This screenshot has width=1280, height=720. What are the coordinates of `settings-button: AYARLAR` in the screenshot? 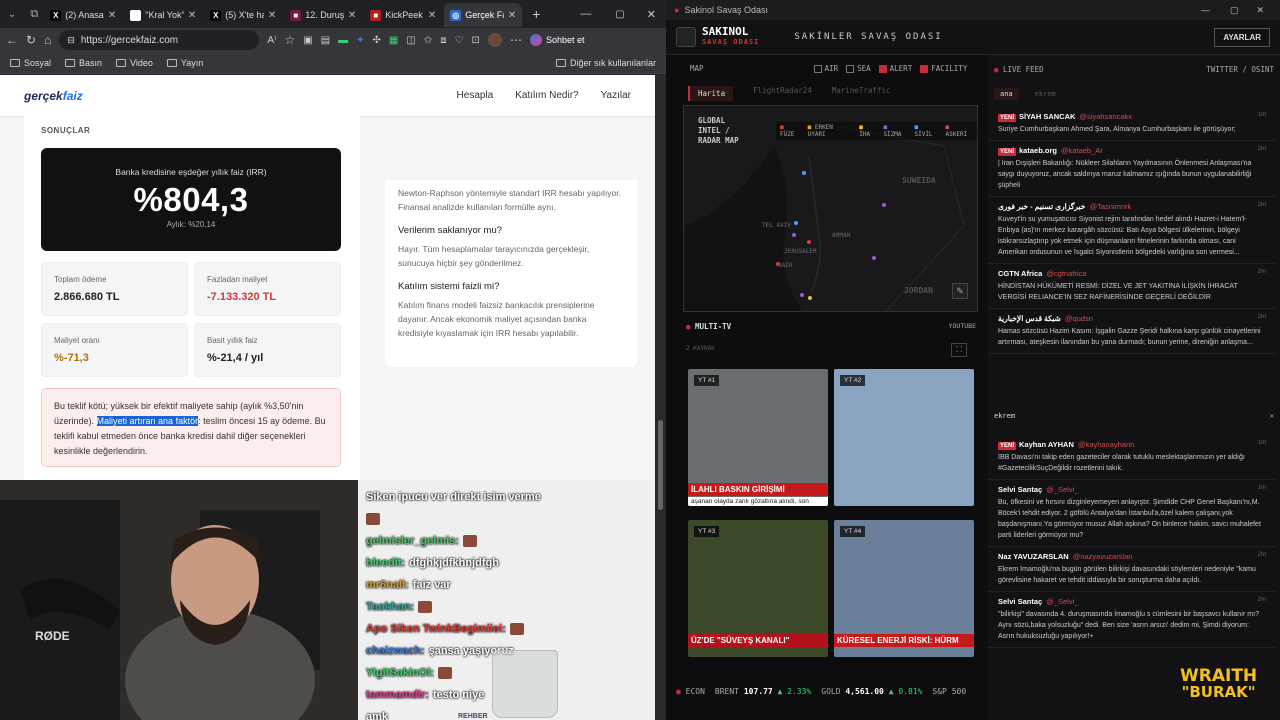 It's located at (1242, 37).